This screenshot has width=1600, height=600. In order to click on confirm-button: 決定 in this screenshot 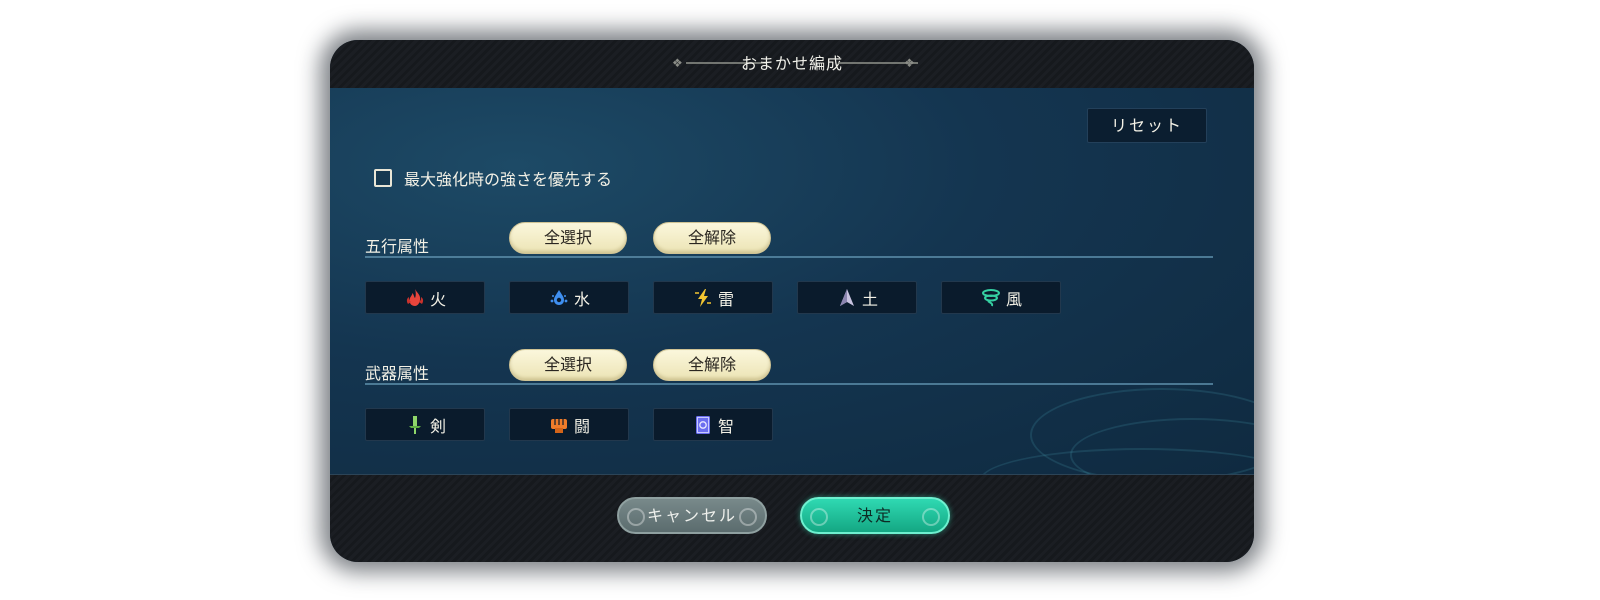, I will do `click(875, 515)`.